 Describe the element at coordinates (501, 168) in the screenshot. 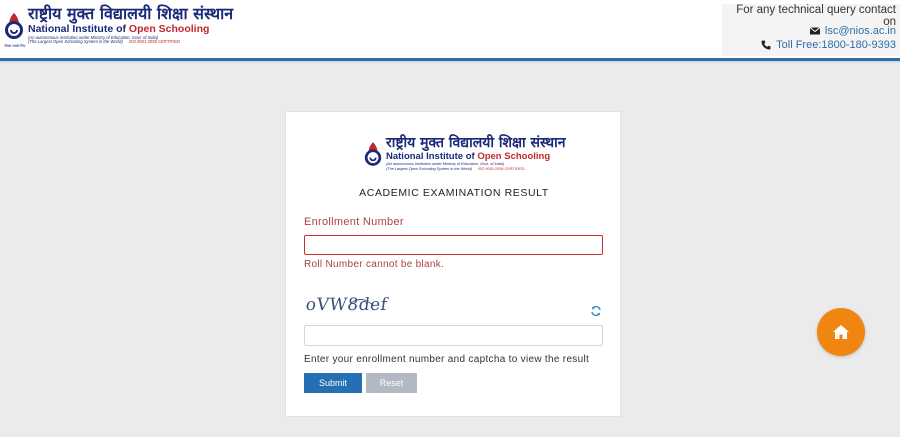

I see `card-brand-certification: ISO 9001:2008 CERTIFIED` at that location.